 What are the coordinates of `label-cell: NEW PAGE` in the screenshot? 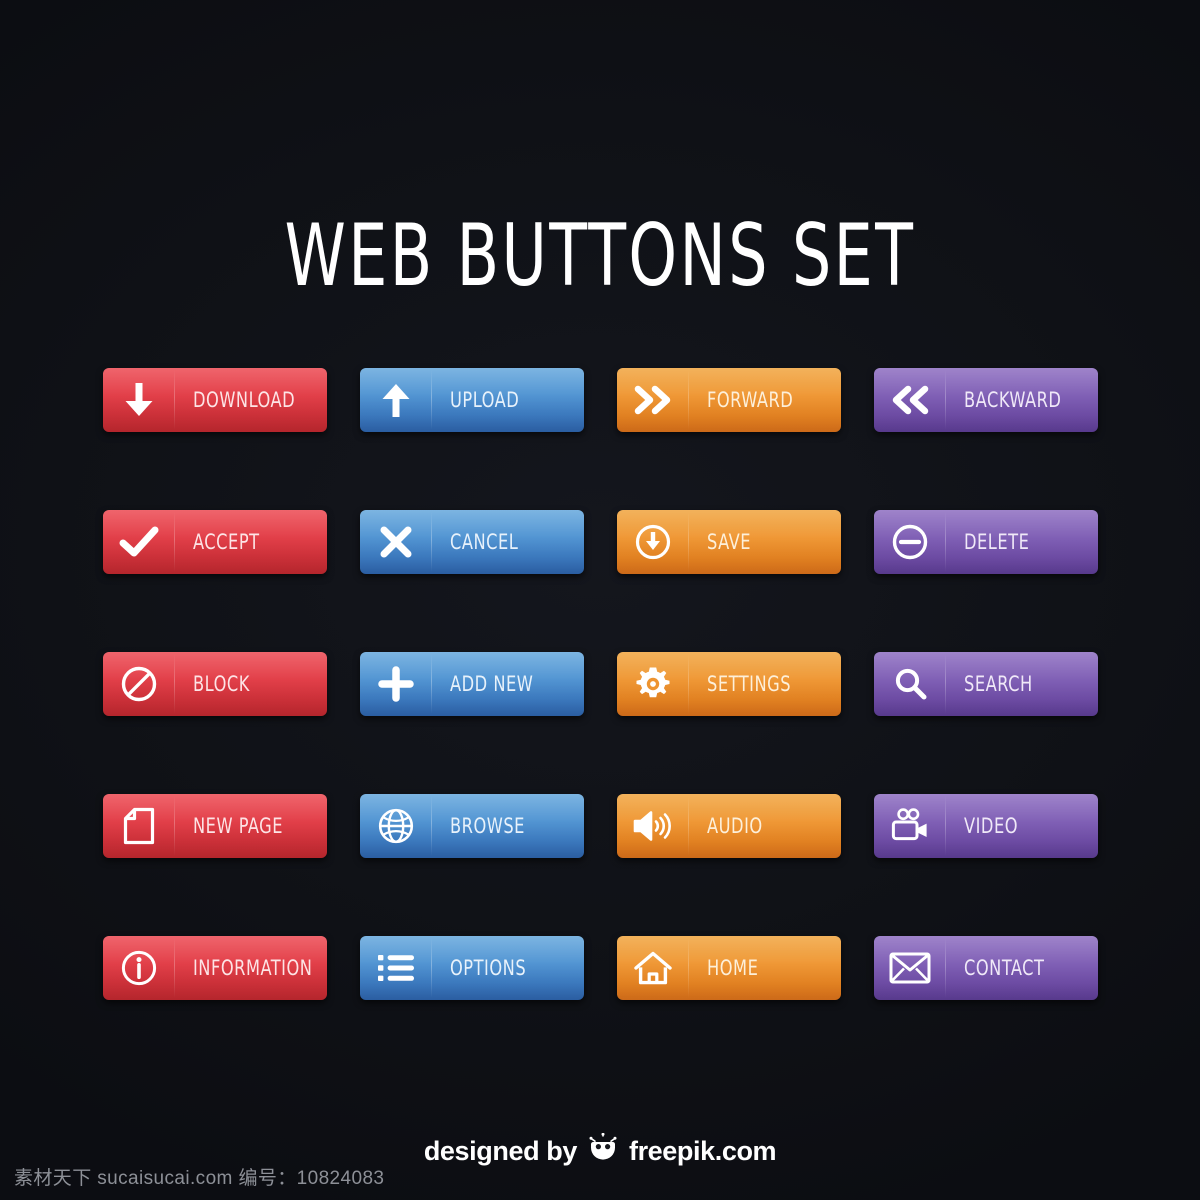 It's located at (251, 826).